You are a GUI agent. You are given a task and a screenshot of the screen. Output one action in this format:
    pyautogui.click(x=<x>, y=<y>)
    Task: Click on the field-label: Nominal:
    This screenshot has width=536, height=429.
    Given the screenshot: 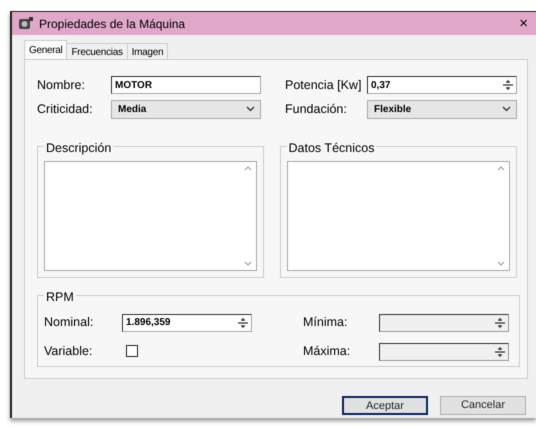 What is the action you would take?
    pyautogui.click(x=69, y=323)
    